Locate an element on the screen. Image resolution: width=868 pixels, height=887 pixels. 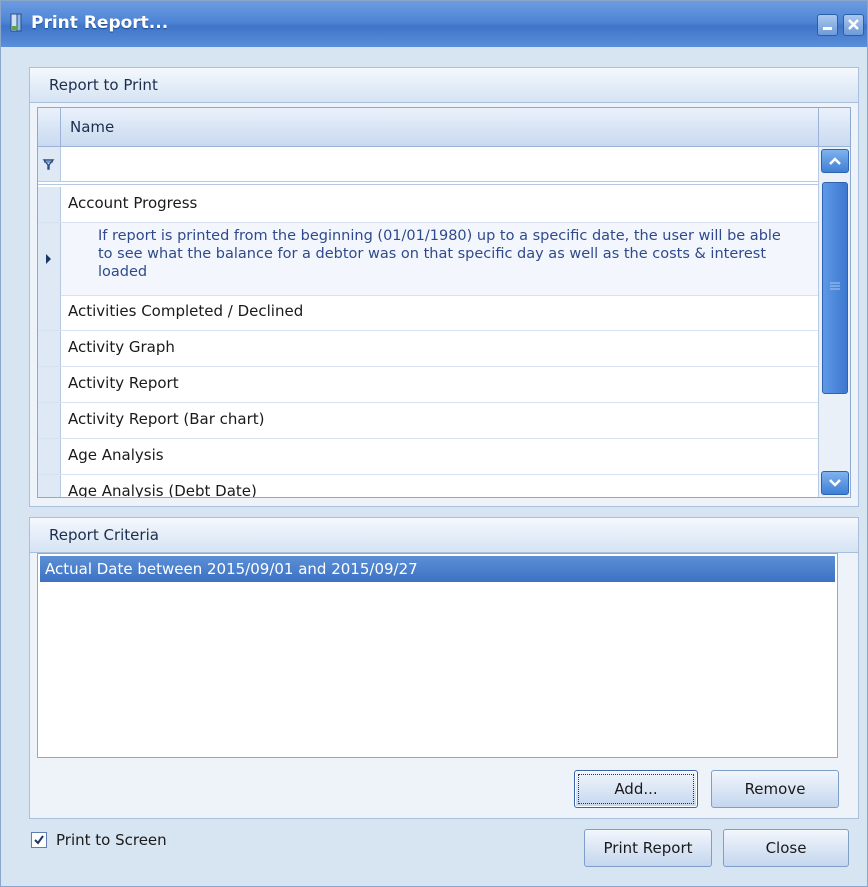
list-item-label: Activity Report is located at coordinates (123, 383).